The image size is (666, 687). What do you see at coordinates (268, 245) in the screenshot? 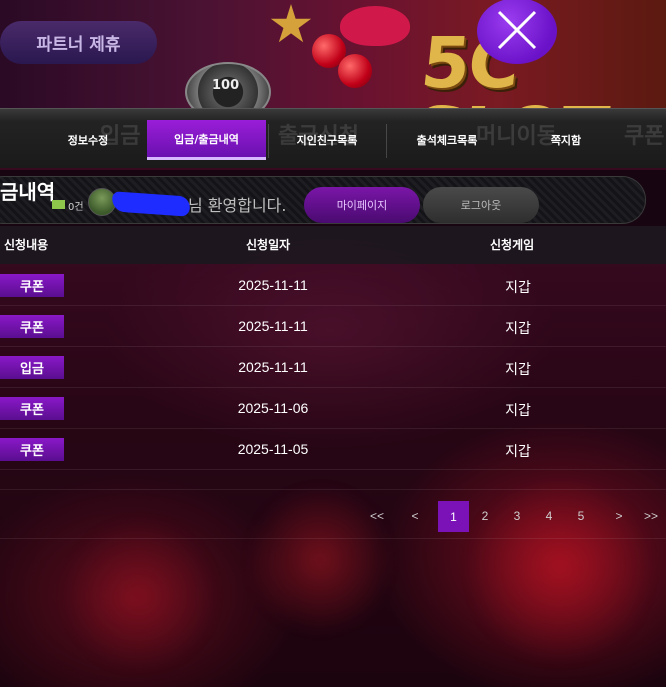
I see `column-header-date: 신청일자` at bounding box center [268, 245].